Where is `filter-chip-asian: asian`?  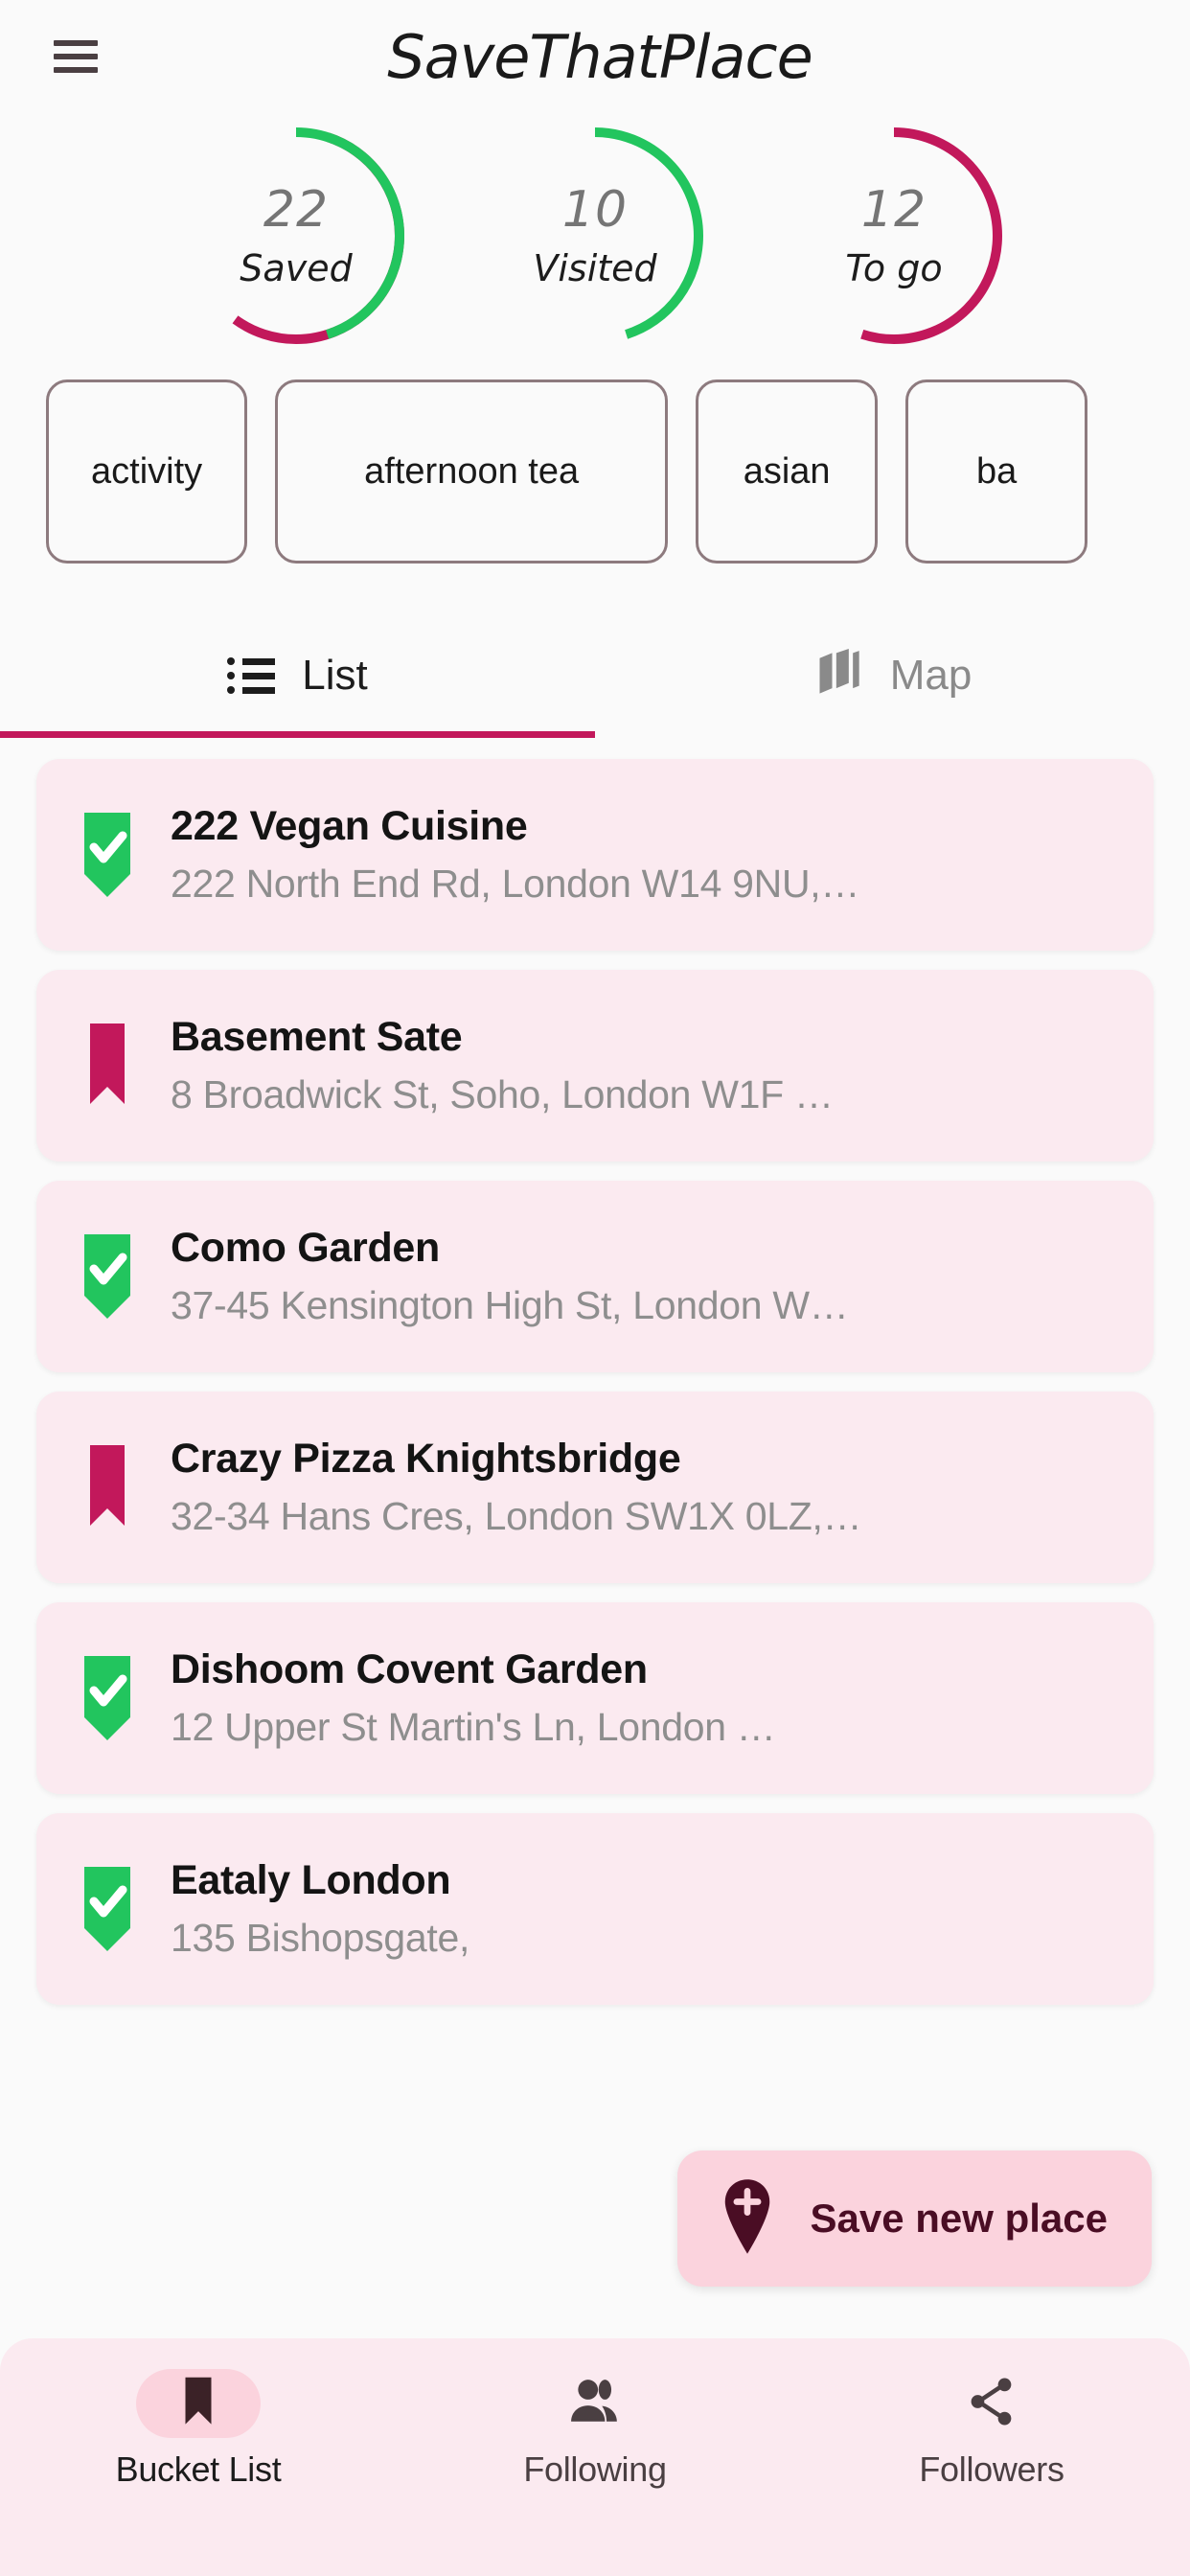
filter-chip-asian: asian is located at coordinates (788, 472).